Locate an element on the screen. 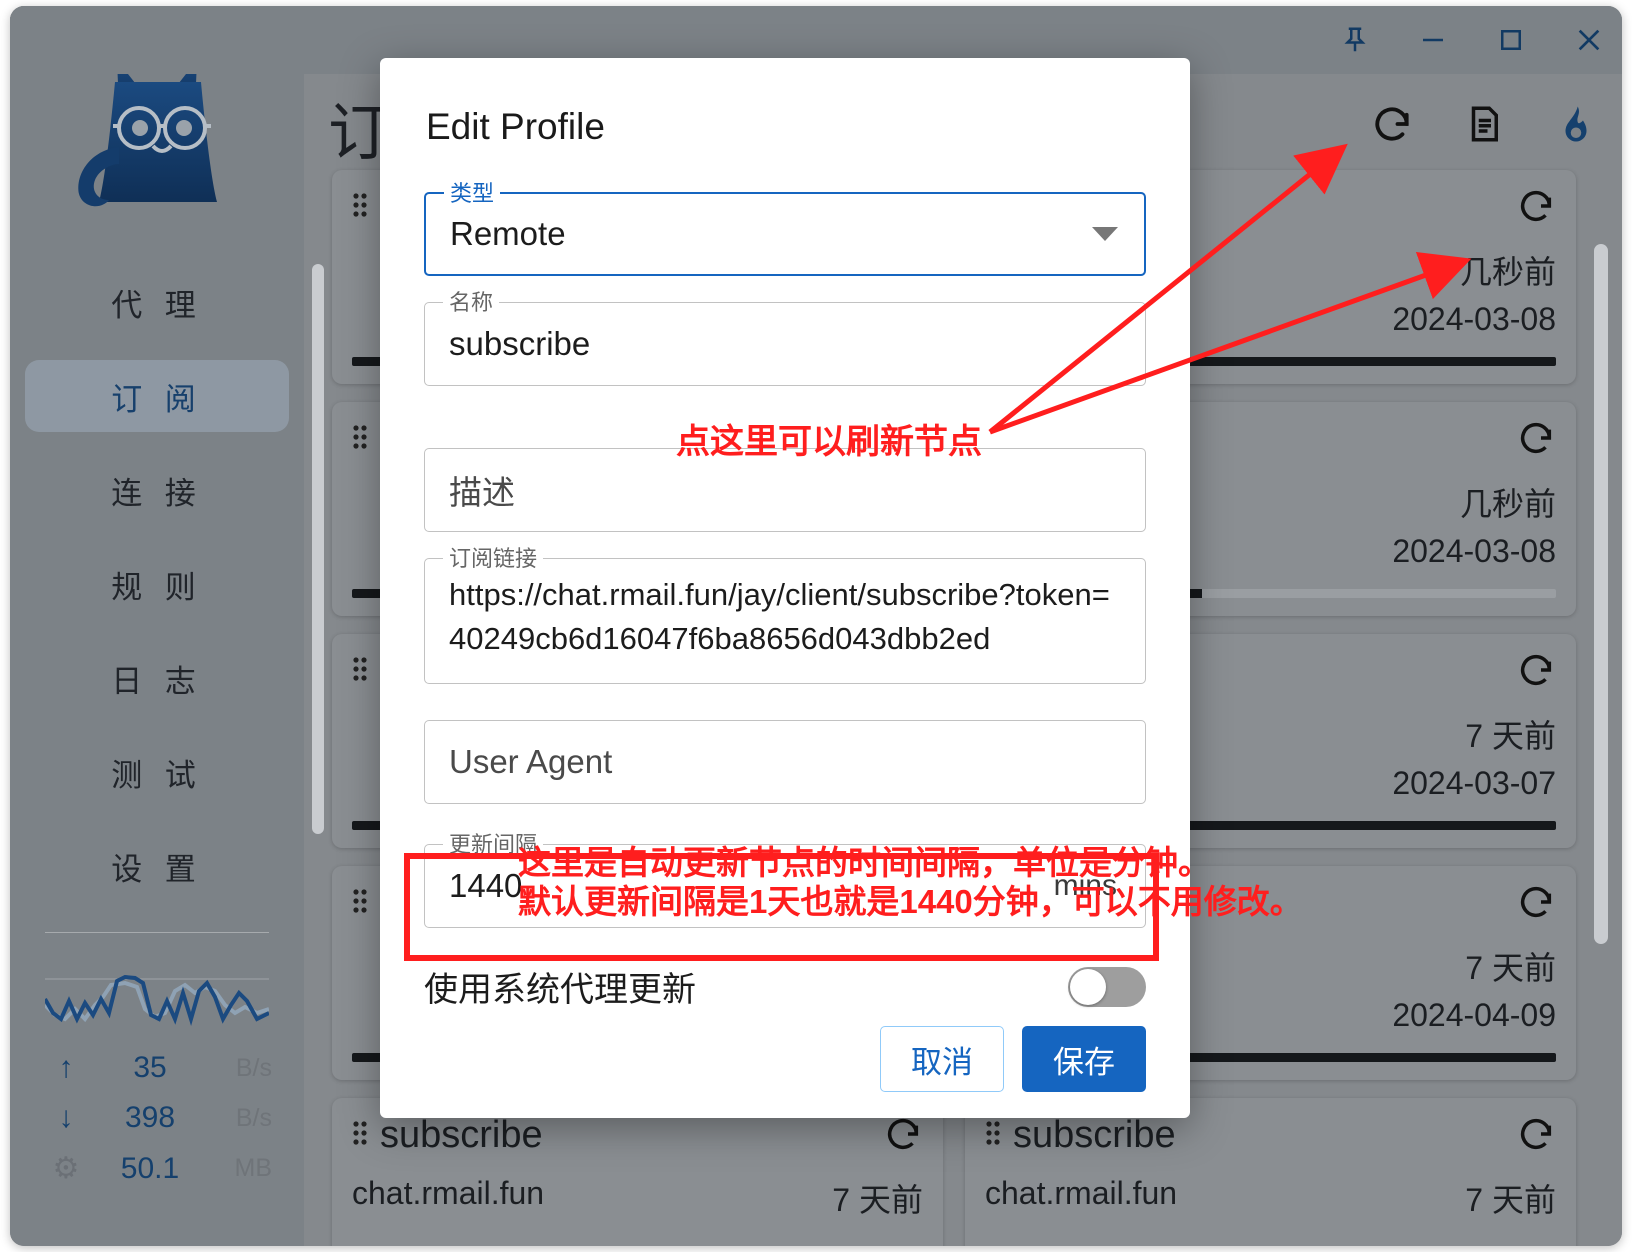 Image resolution: width=1632 pixels, height=1252 pixels. url-legend: 订阅链接 is located at coordinates (493, 559).